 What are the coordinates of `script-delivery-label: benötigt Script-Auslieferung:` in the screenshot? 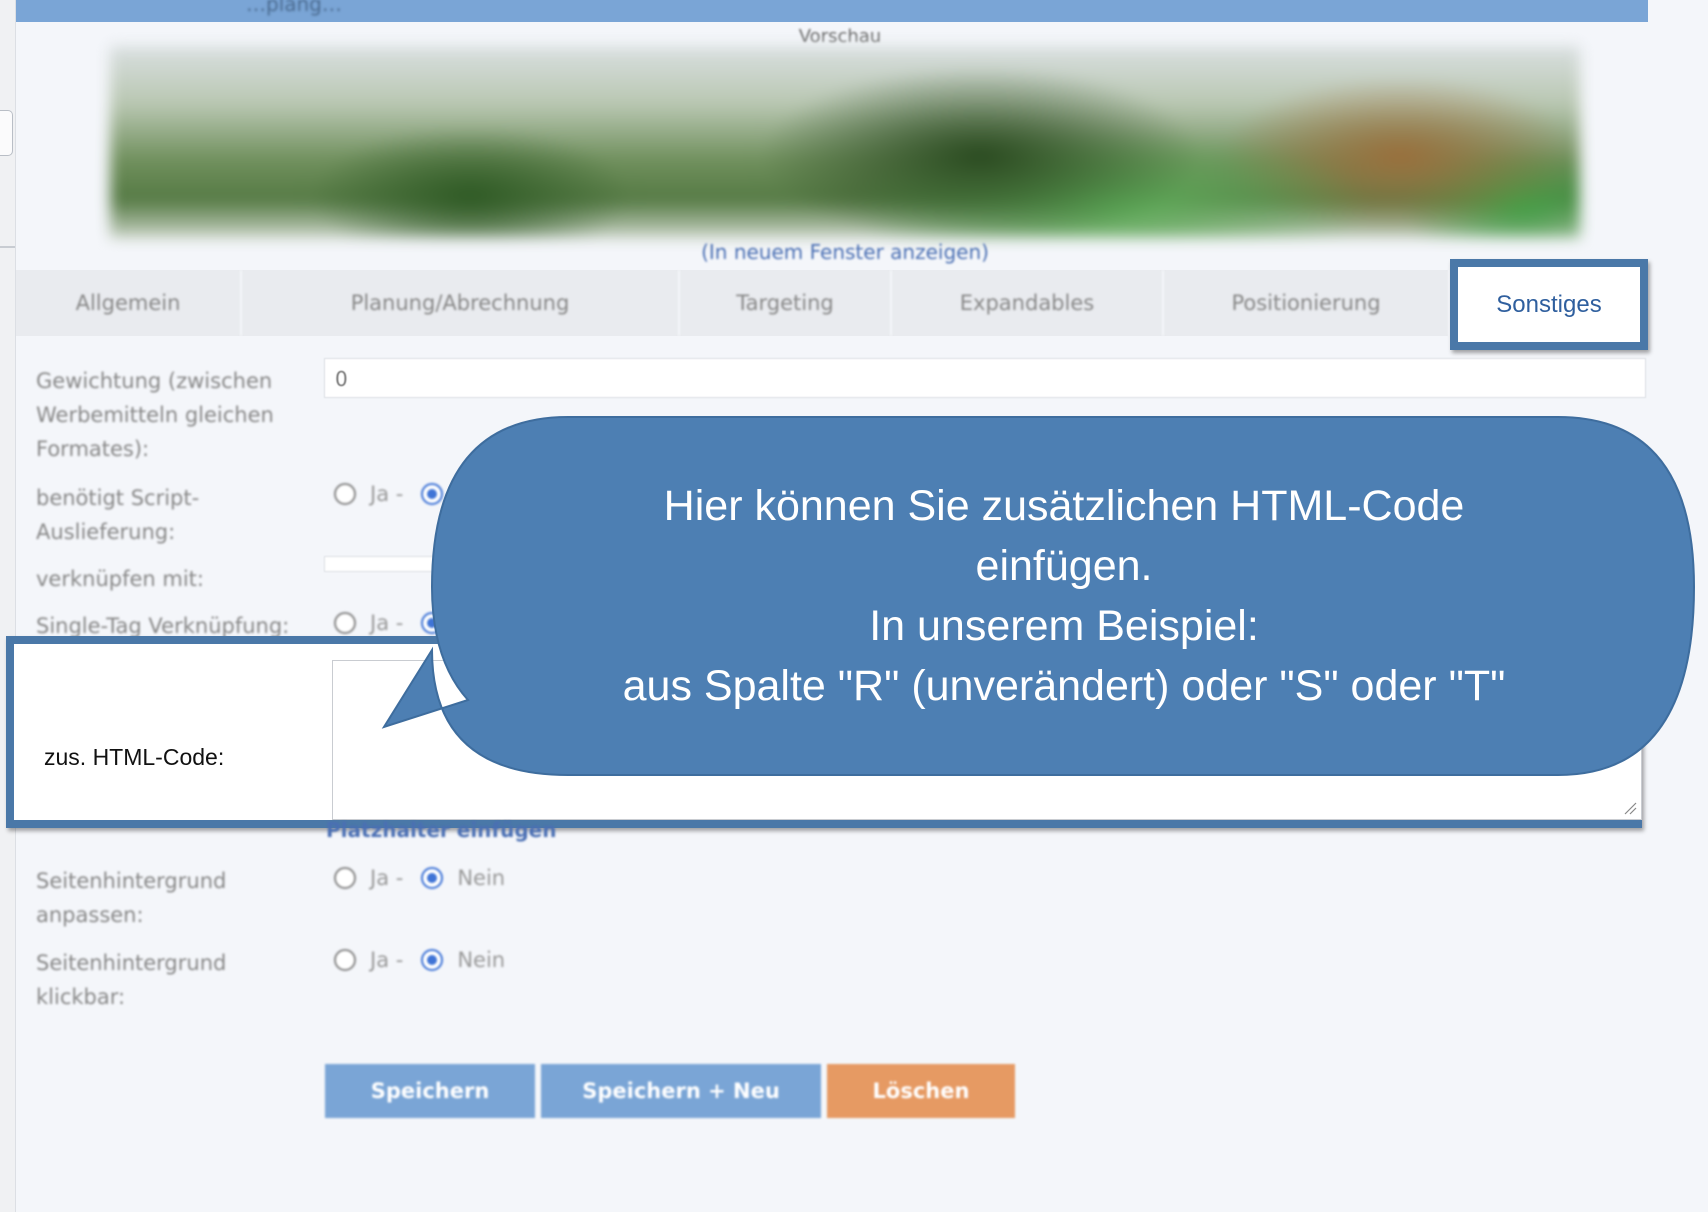 It's located at (118, 515).